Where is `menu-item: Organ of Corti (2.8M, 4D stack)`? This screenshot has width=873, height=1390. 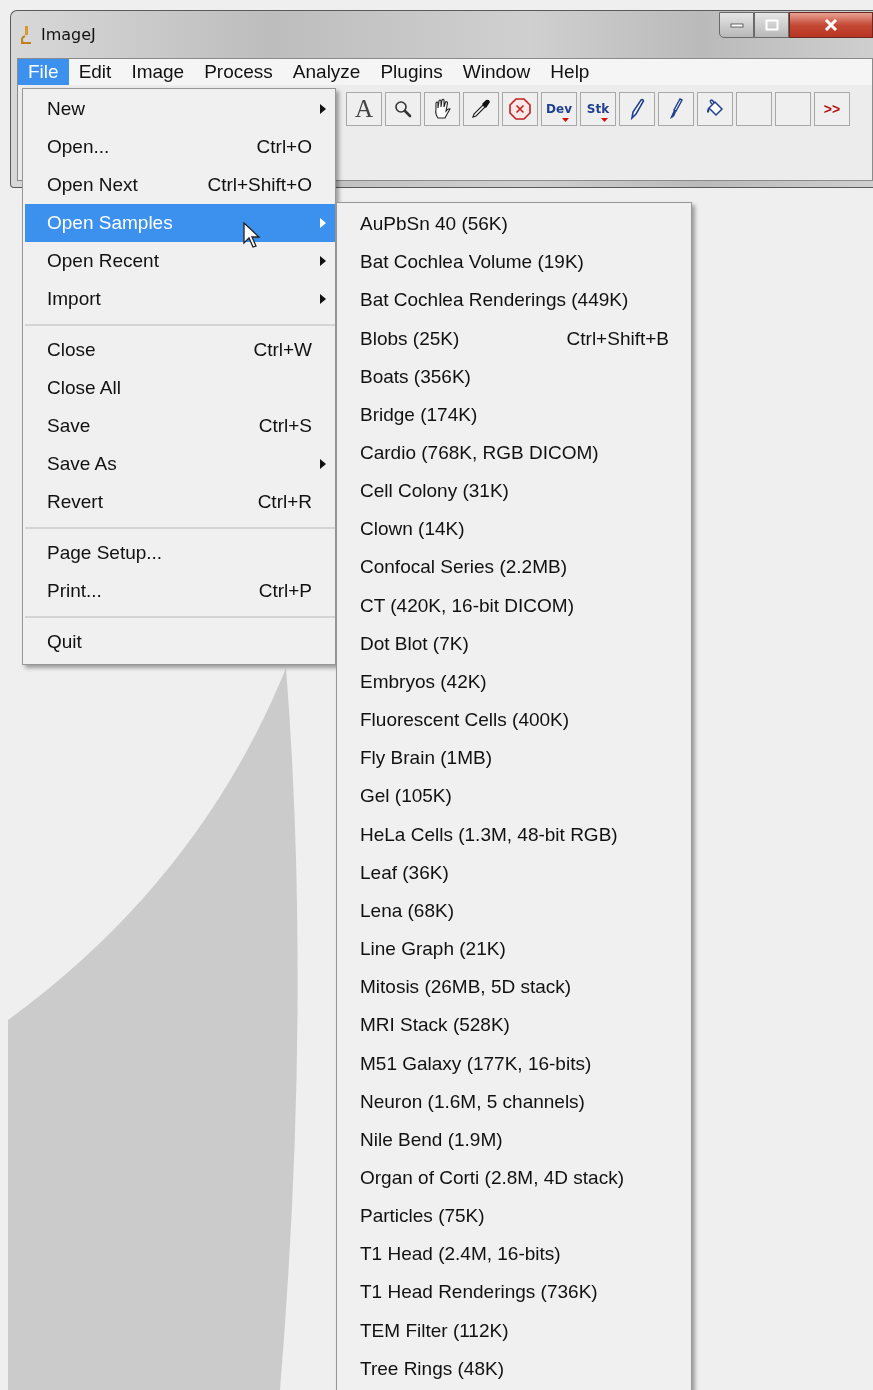
menu-item: Organ of Corti (2.8M, 4D stack) is located at coordinates (514, 1178).